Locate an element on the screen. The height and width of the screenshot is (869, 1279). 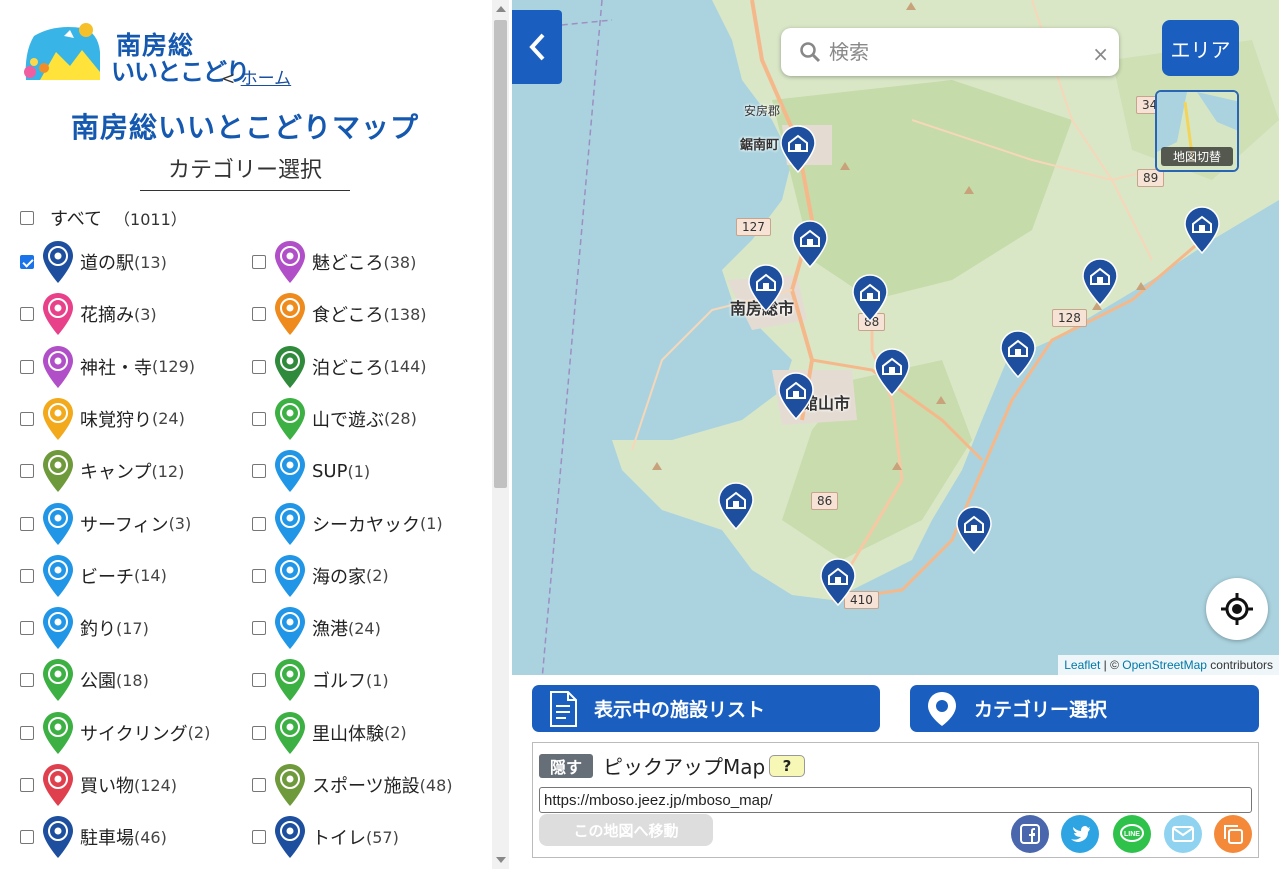
search-box: × is located at coordinates (950, 52).